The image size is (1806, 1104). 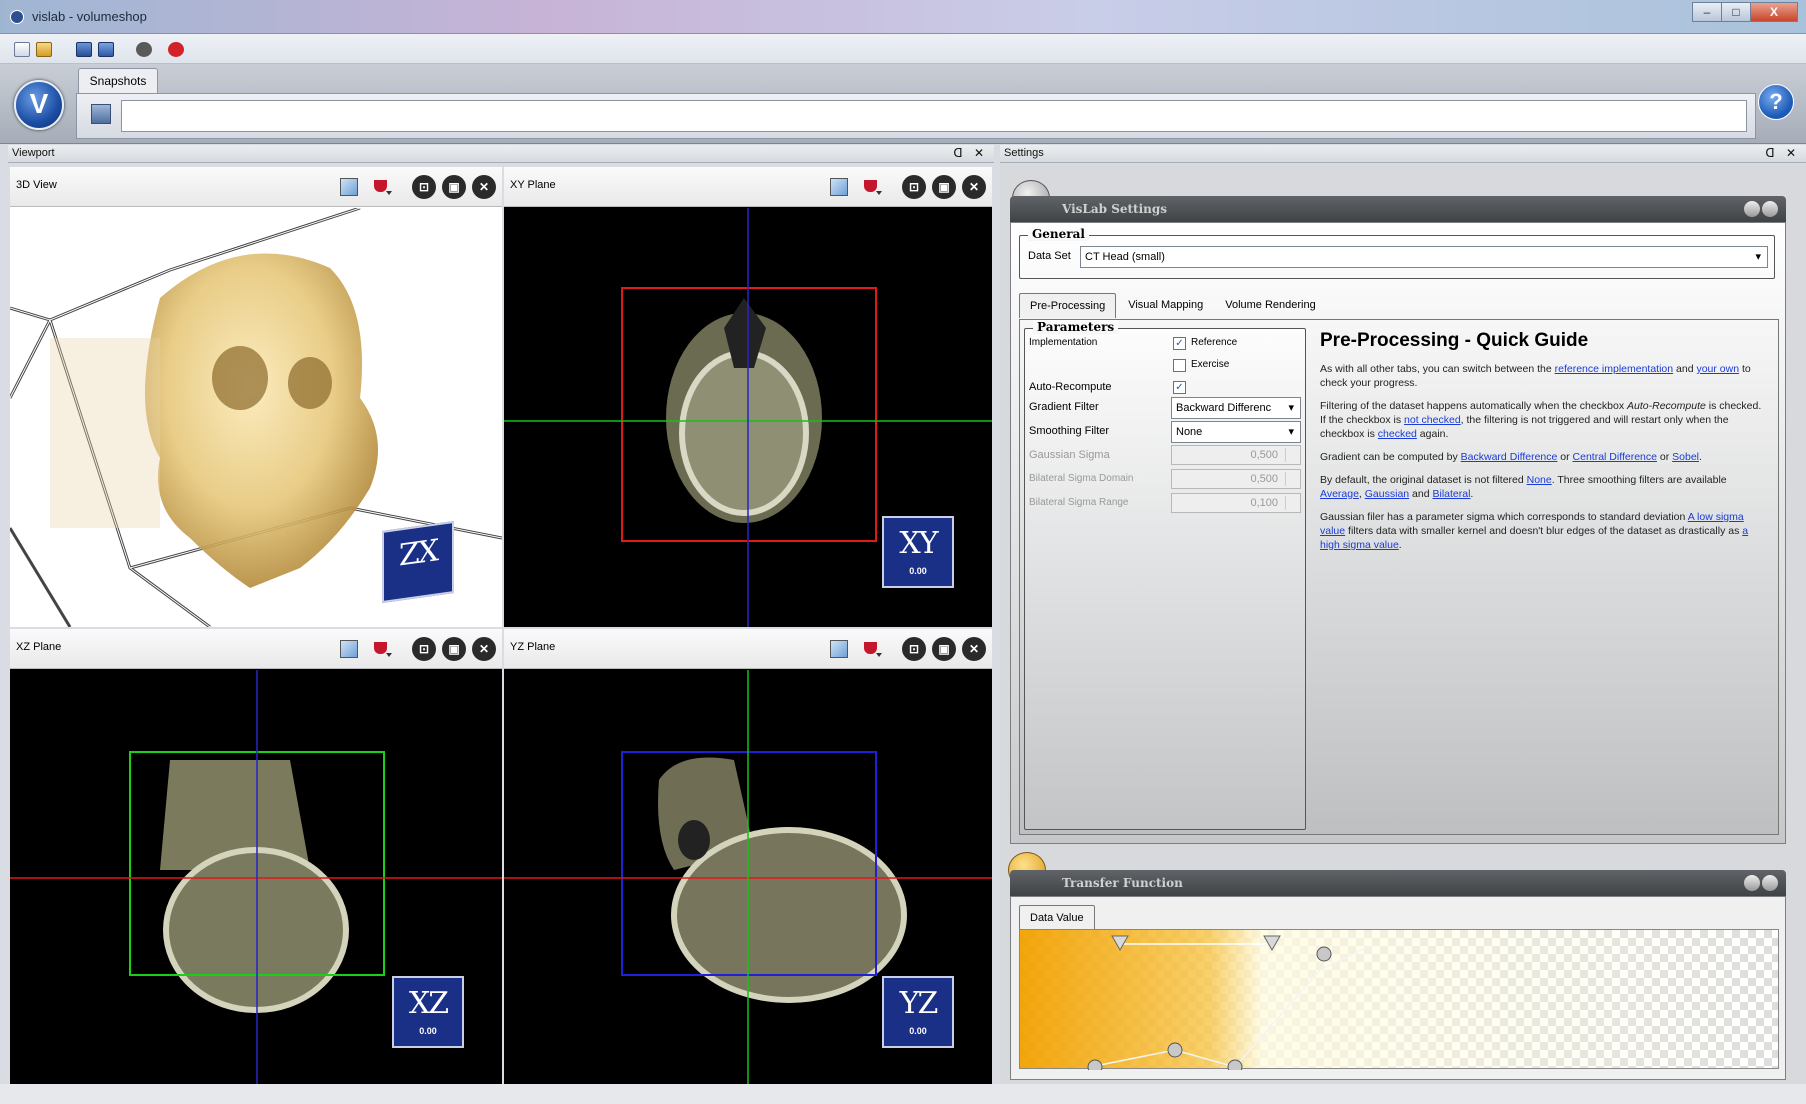 I want to click on gaussian-link: Gaussian, so click(x=1387, y=494).